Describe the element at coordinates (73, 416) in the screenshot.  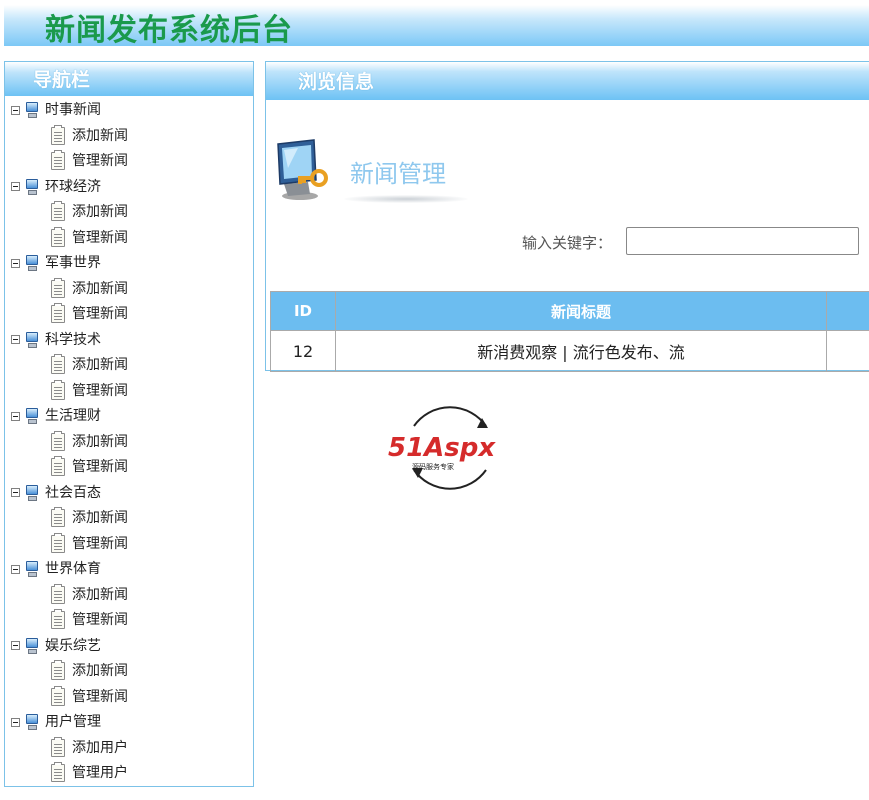
I see `nav-group-label: 生活理财` at that location.